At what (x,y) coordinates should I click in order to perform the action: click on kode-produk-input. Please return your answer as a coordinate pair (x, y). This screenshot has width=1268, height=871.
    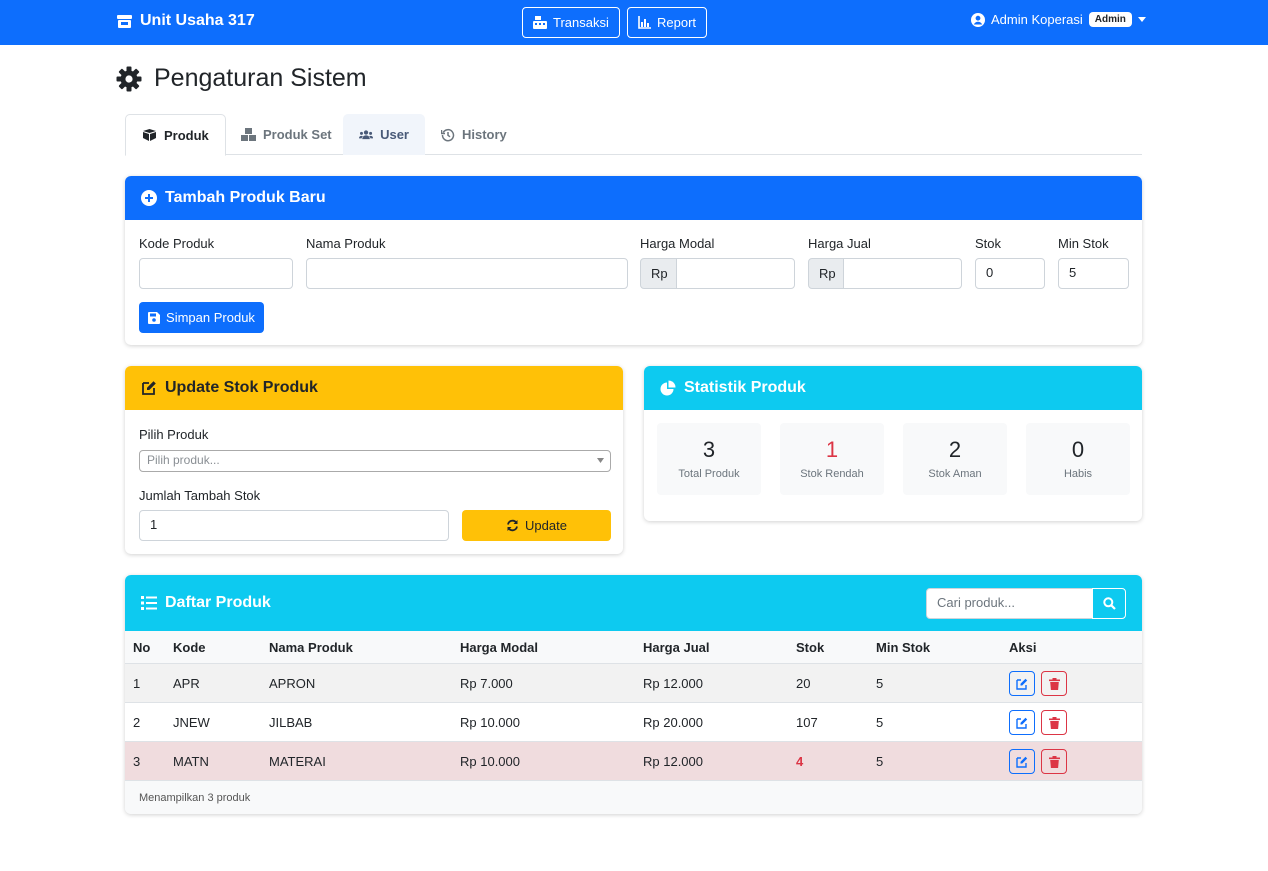
    Looking at the image, I should click on (216, 273).